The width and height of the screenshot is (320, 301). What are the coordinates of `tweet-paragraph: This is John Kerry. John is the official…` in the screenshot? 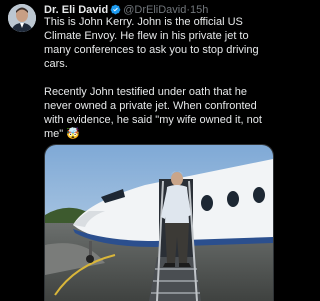 It's located at (151, 43).